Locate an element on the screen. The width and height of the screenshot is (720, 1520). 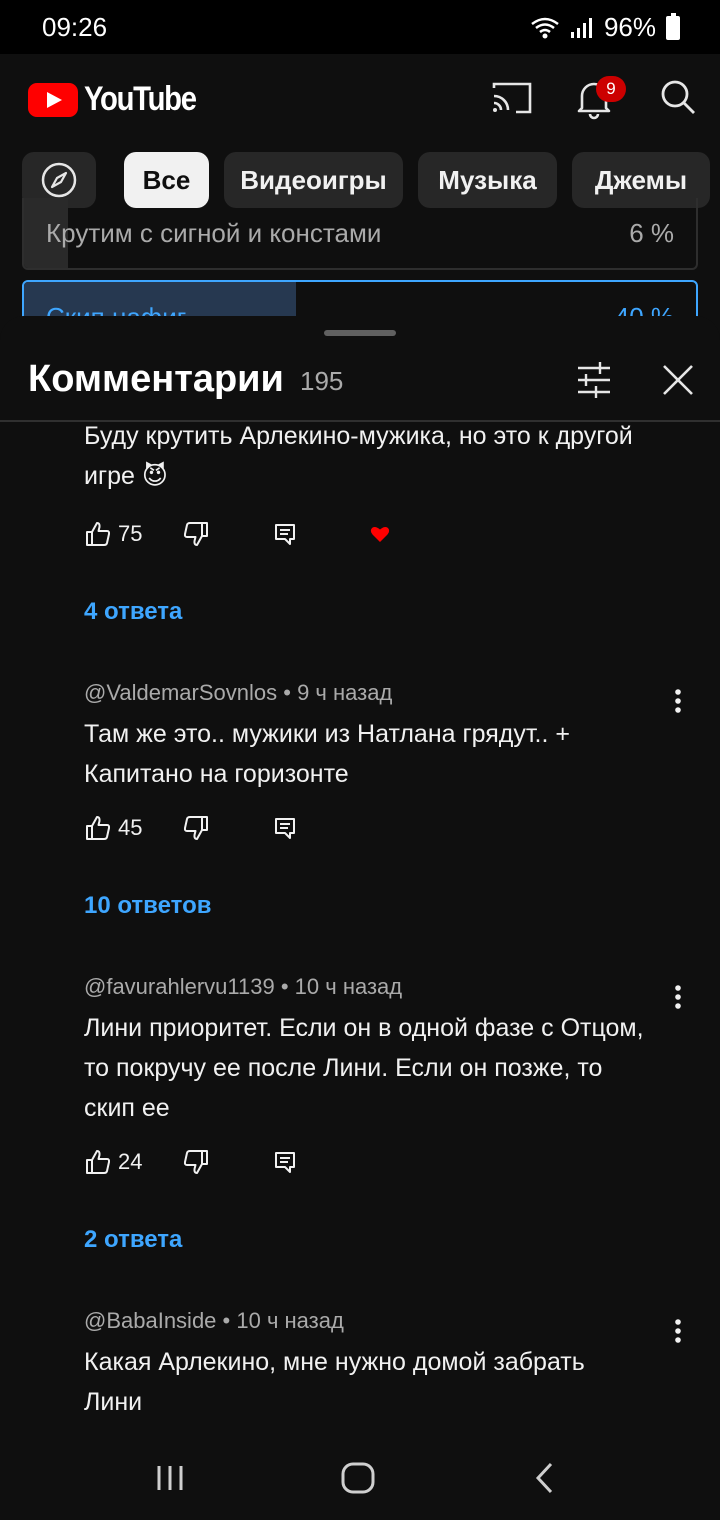
like-button: 24 is located at coordinates (113, 1162).